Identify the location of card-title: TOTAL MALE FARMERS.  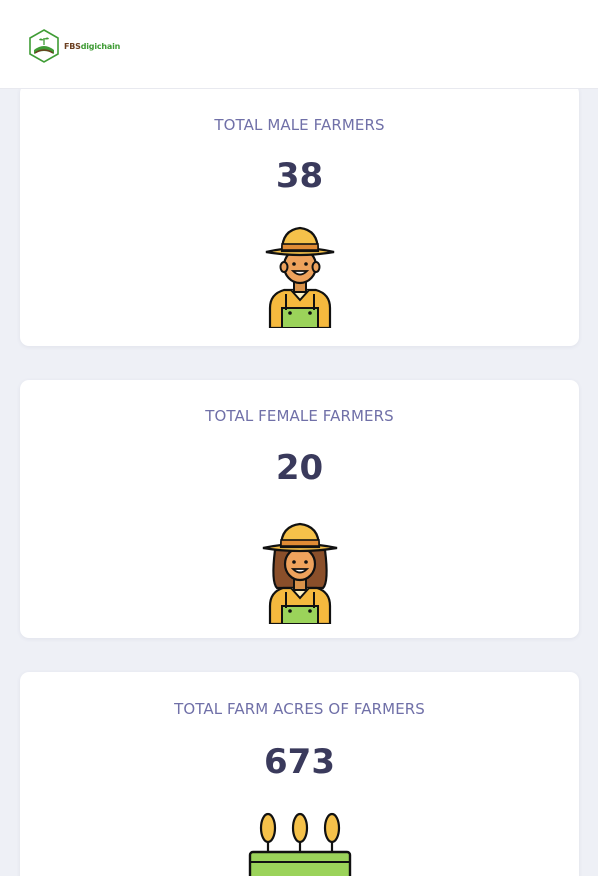
(299, 125).